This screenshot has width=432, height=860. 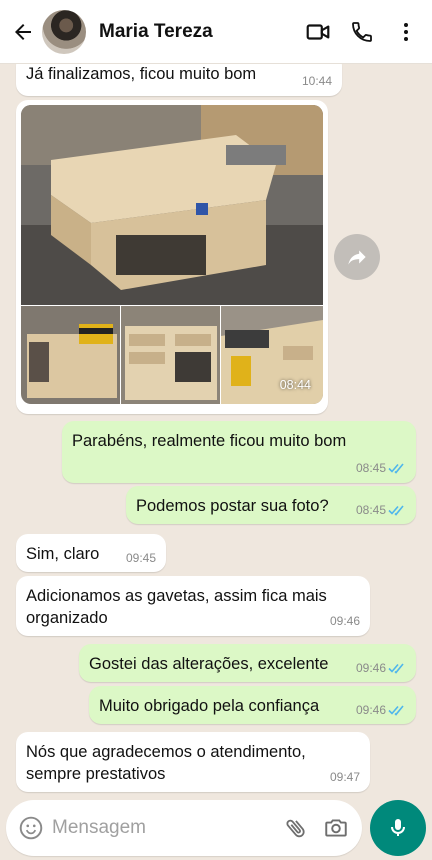 What do you see at coordinates (318, 32) in the screenshot?
I see `video-call-icon` at bounding box center [318, 32].